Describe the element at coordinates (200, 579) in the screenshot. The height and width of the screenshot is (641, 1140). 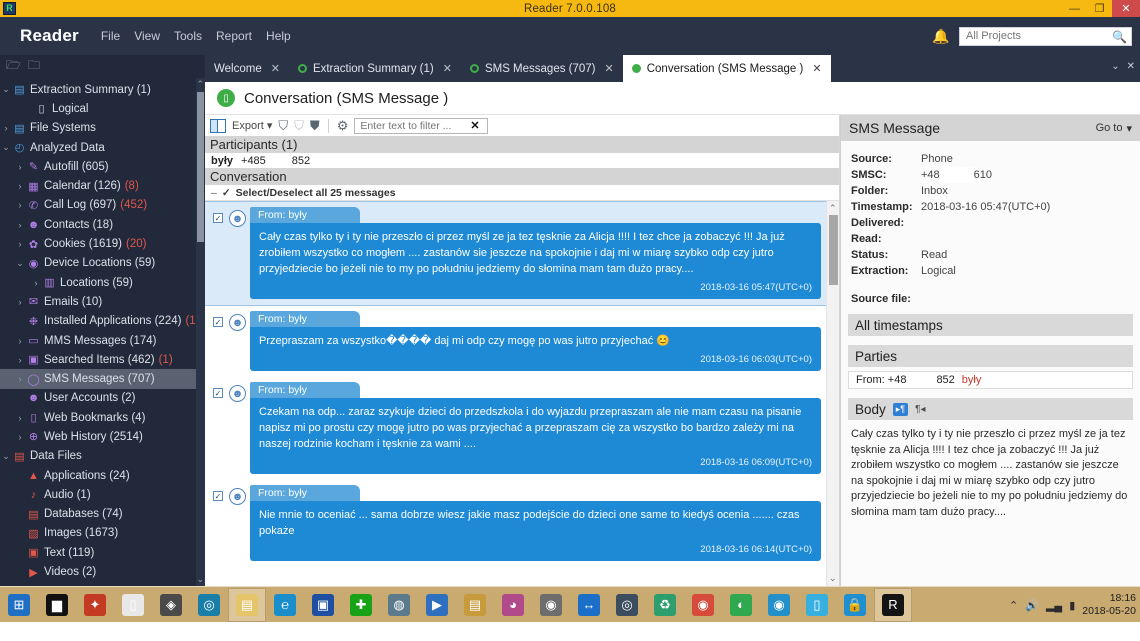
I see `scroll-down-icon: ⌄` at that location.